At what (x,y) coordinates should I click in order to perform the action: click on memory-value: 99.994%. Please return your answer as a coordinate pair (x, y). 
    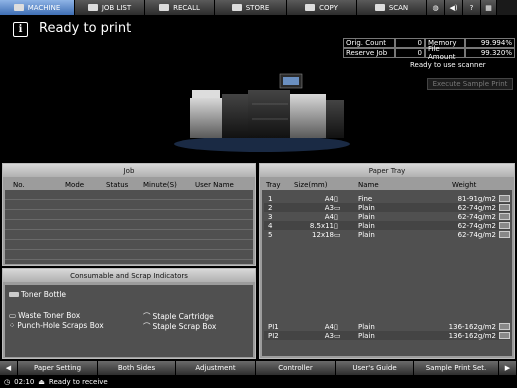
    Looking at the image, I should click on (490, 43).